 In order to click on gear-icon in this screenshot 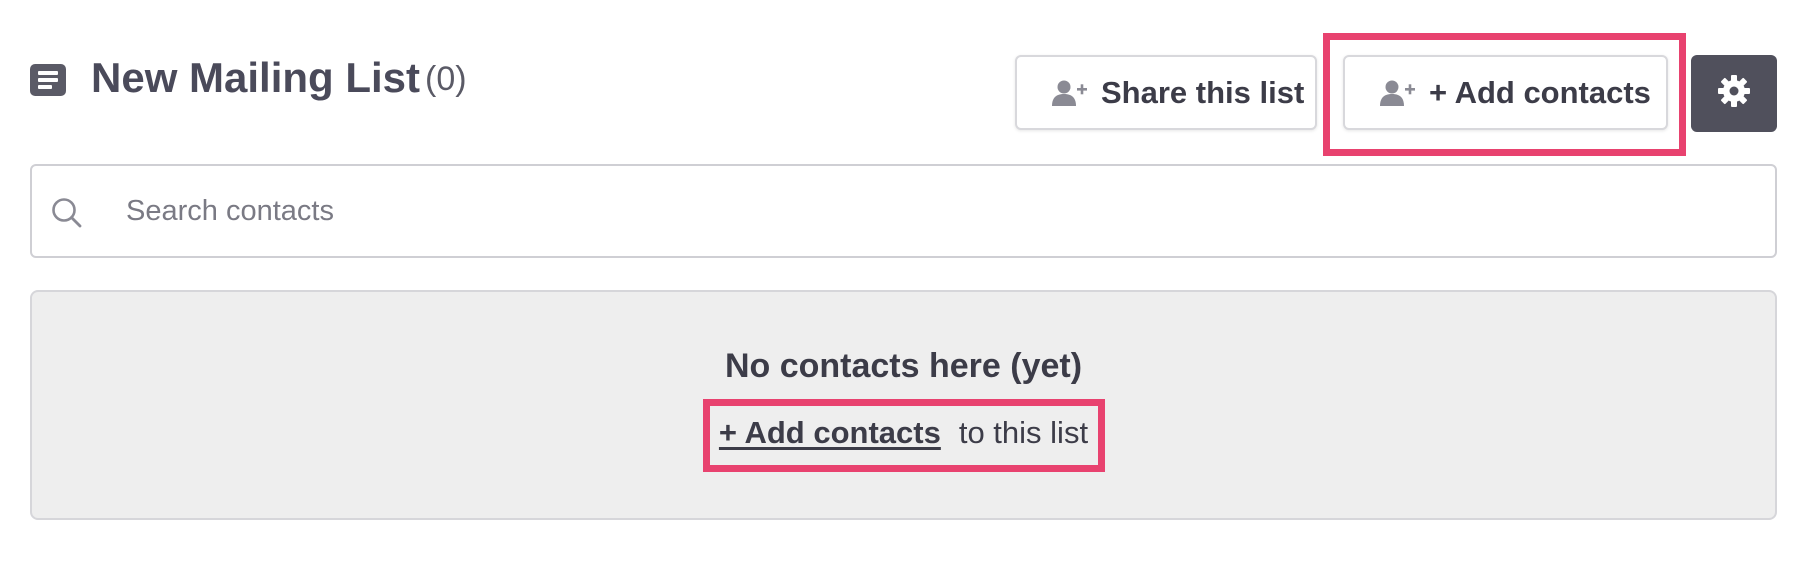, I will do `click(1734, 93)`.